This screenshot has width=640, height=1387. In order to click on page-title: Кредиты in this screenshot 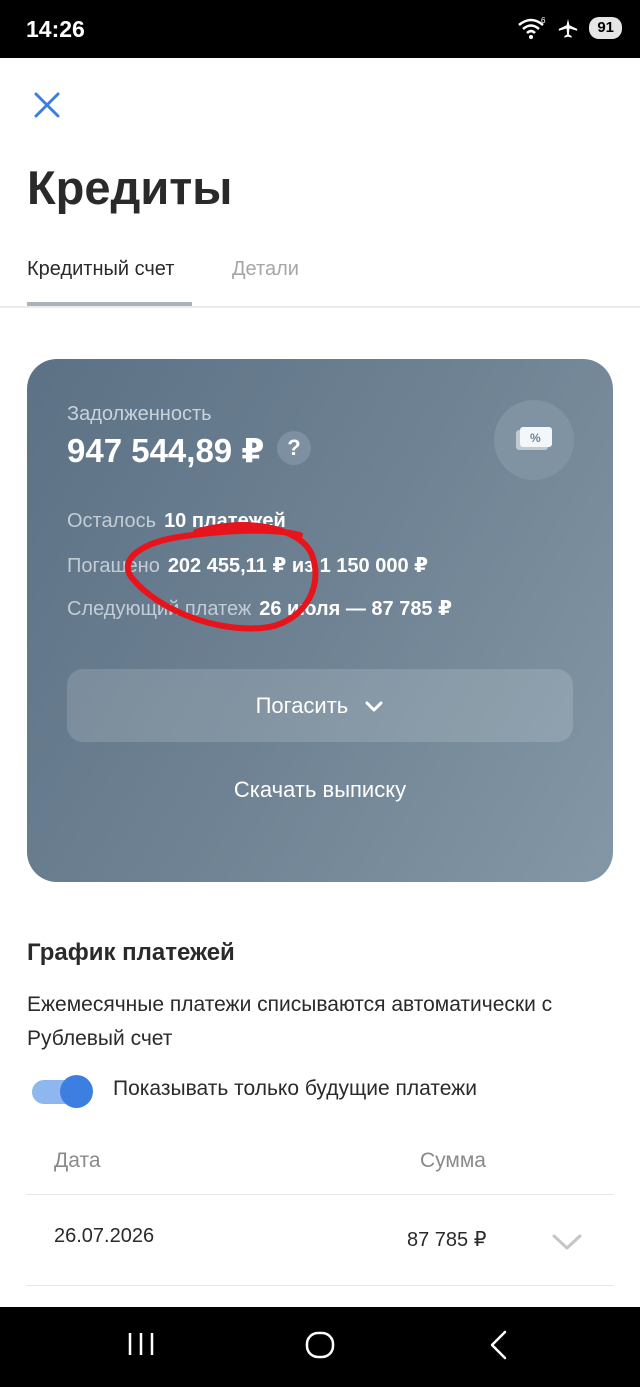, I will do `click(130, 187)`.